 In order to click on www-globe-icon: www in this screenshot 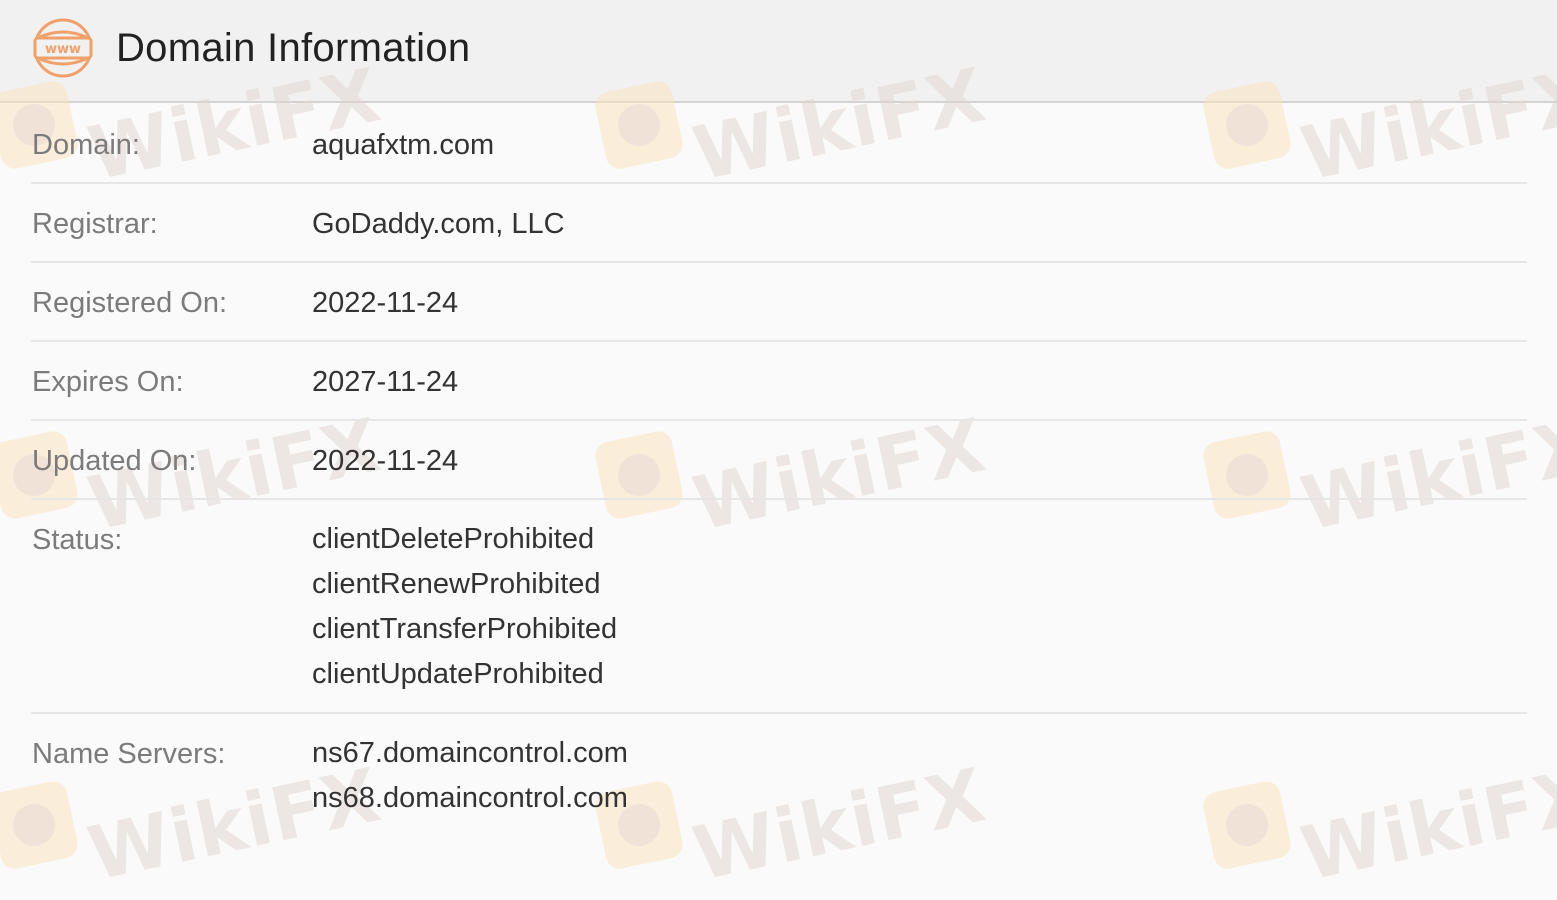, I will do `click(63, 48)`.